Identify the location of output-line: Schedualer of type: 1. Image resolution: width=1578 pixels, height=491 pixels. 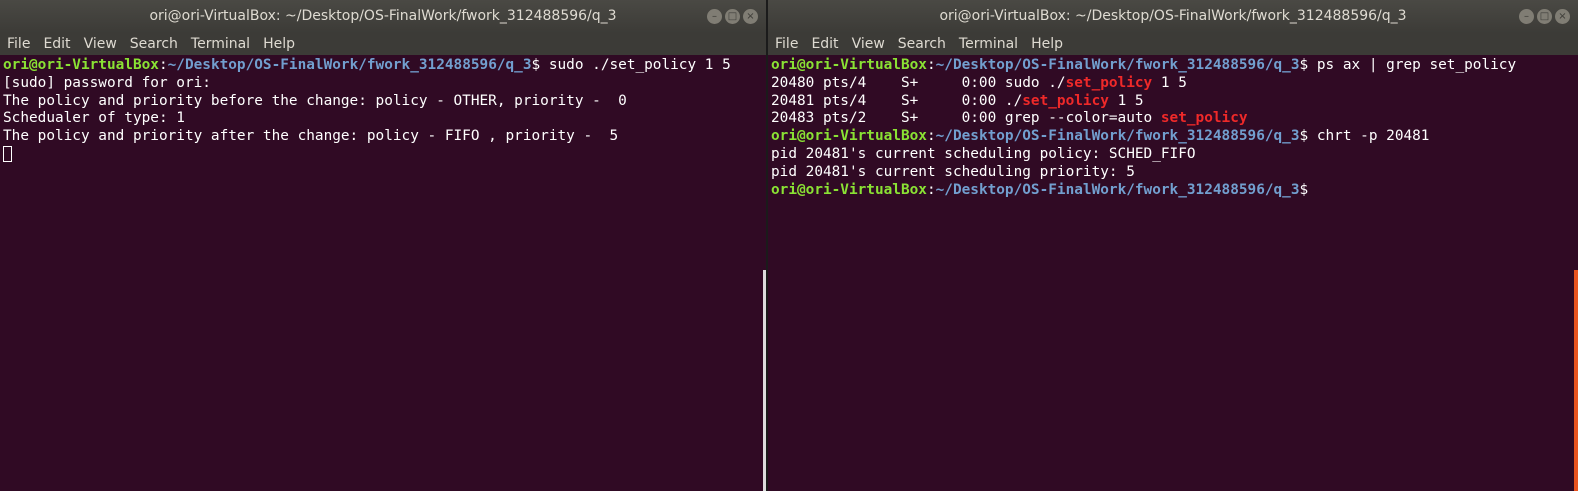
(94, 118).